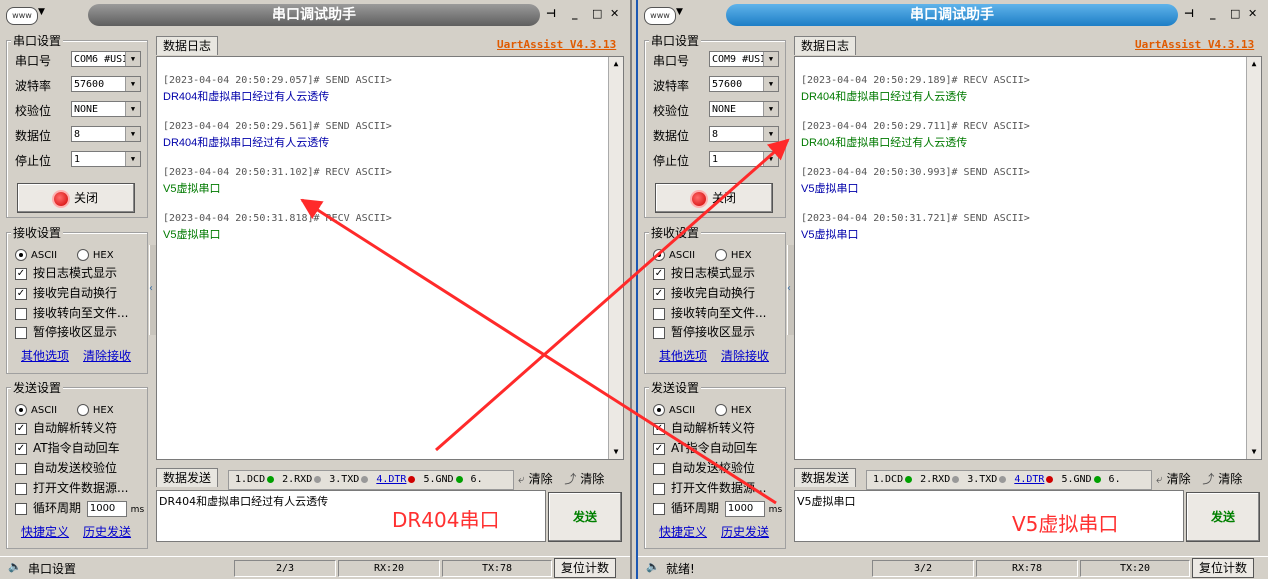 The image size is (1268, 579). Describe the element at coordinates (1235, 13) in the screenshot. I see `maximize-icon: □` at that location.